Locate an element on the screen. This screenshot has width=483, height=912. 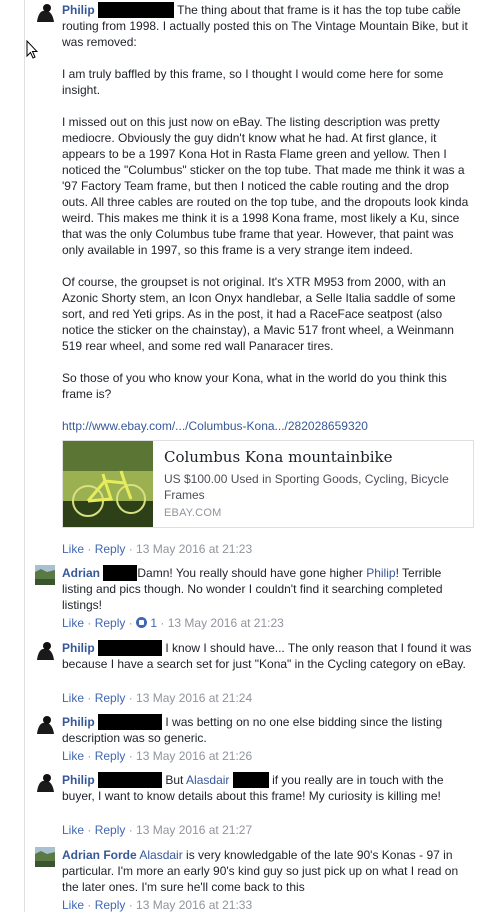
reply-actions: Like · Reply · 13 May 2016 at 21:24 is located at coordinates (157, 698).